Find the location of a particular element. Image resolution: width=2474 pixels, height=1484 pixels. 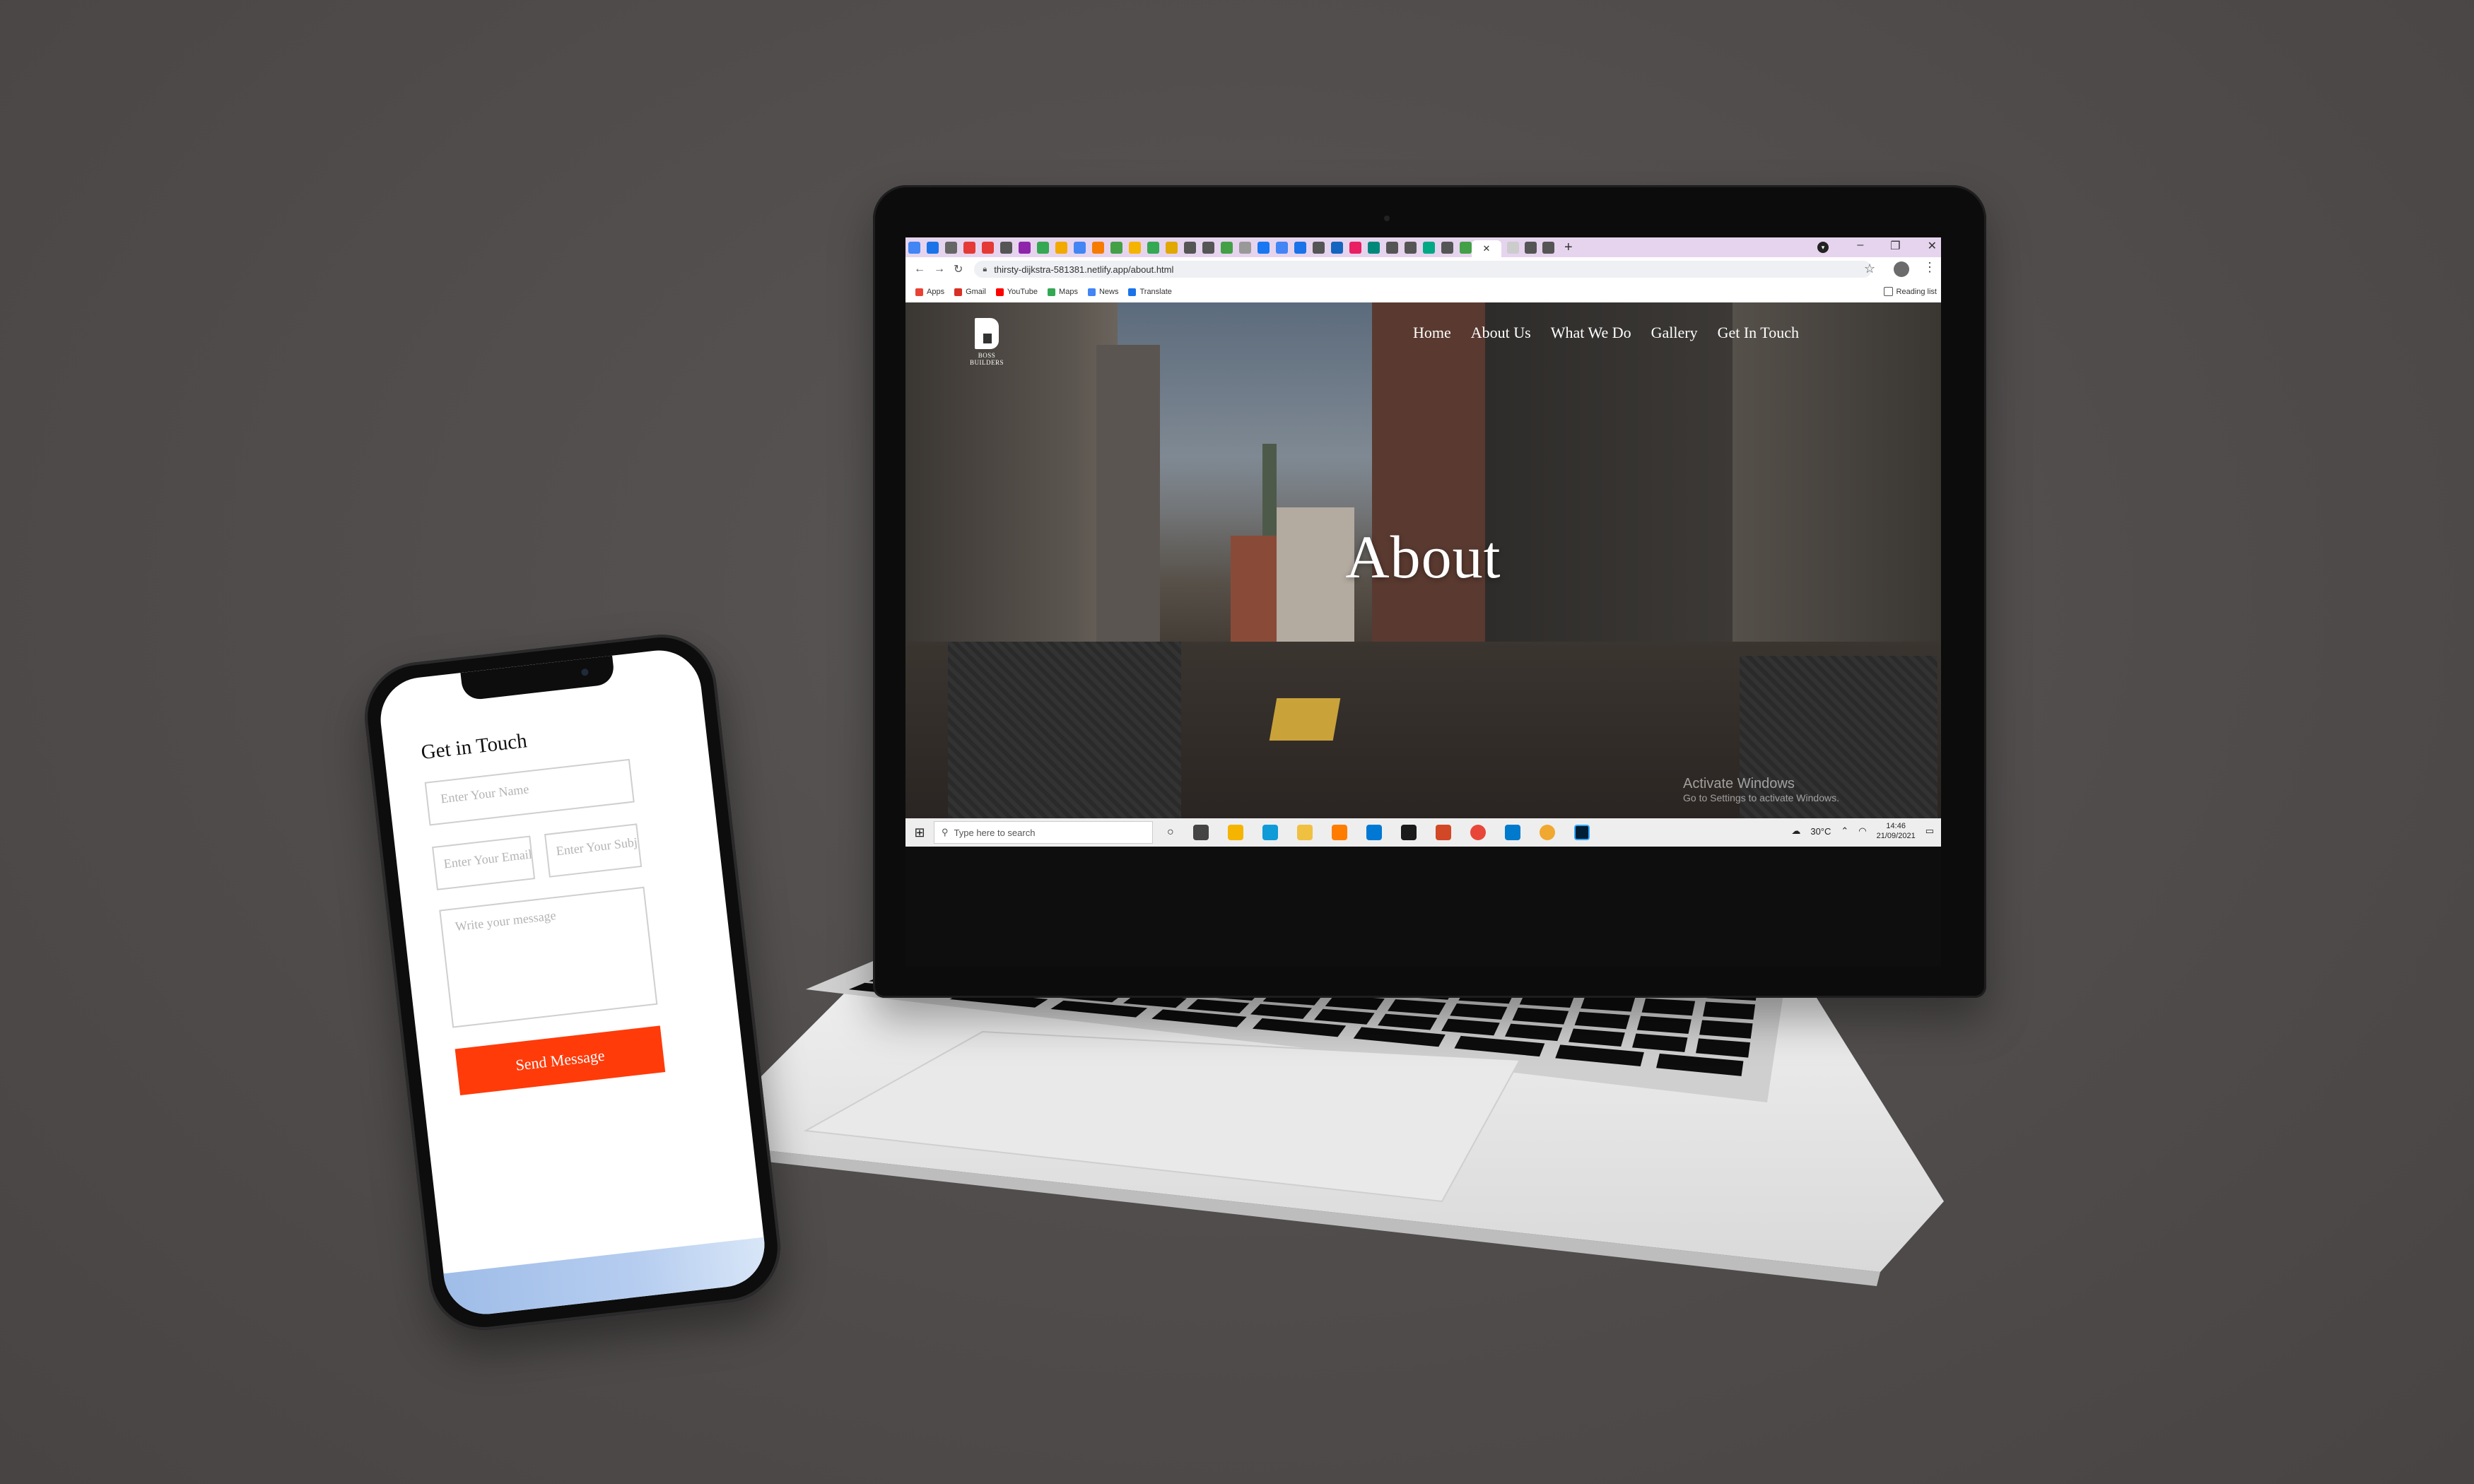

window-controls: – ❐ ✕ is located at coordinates (1897, 246).